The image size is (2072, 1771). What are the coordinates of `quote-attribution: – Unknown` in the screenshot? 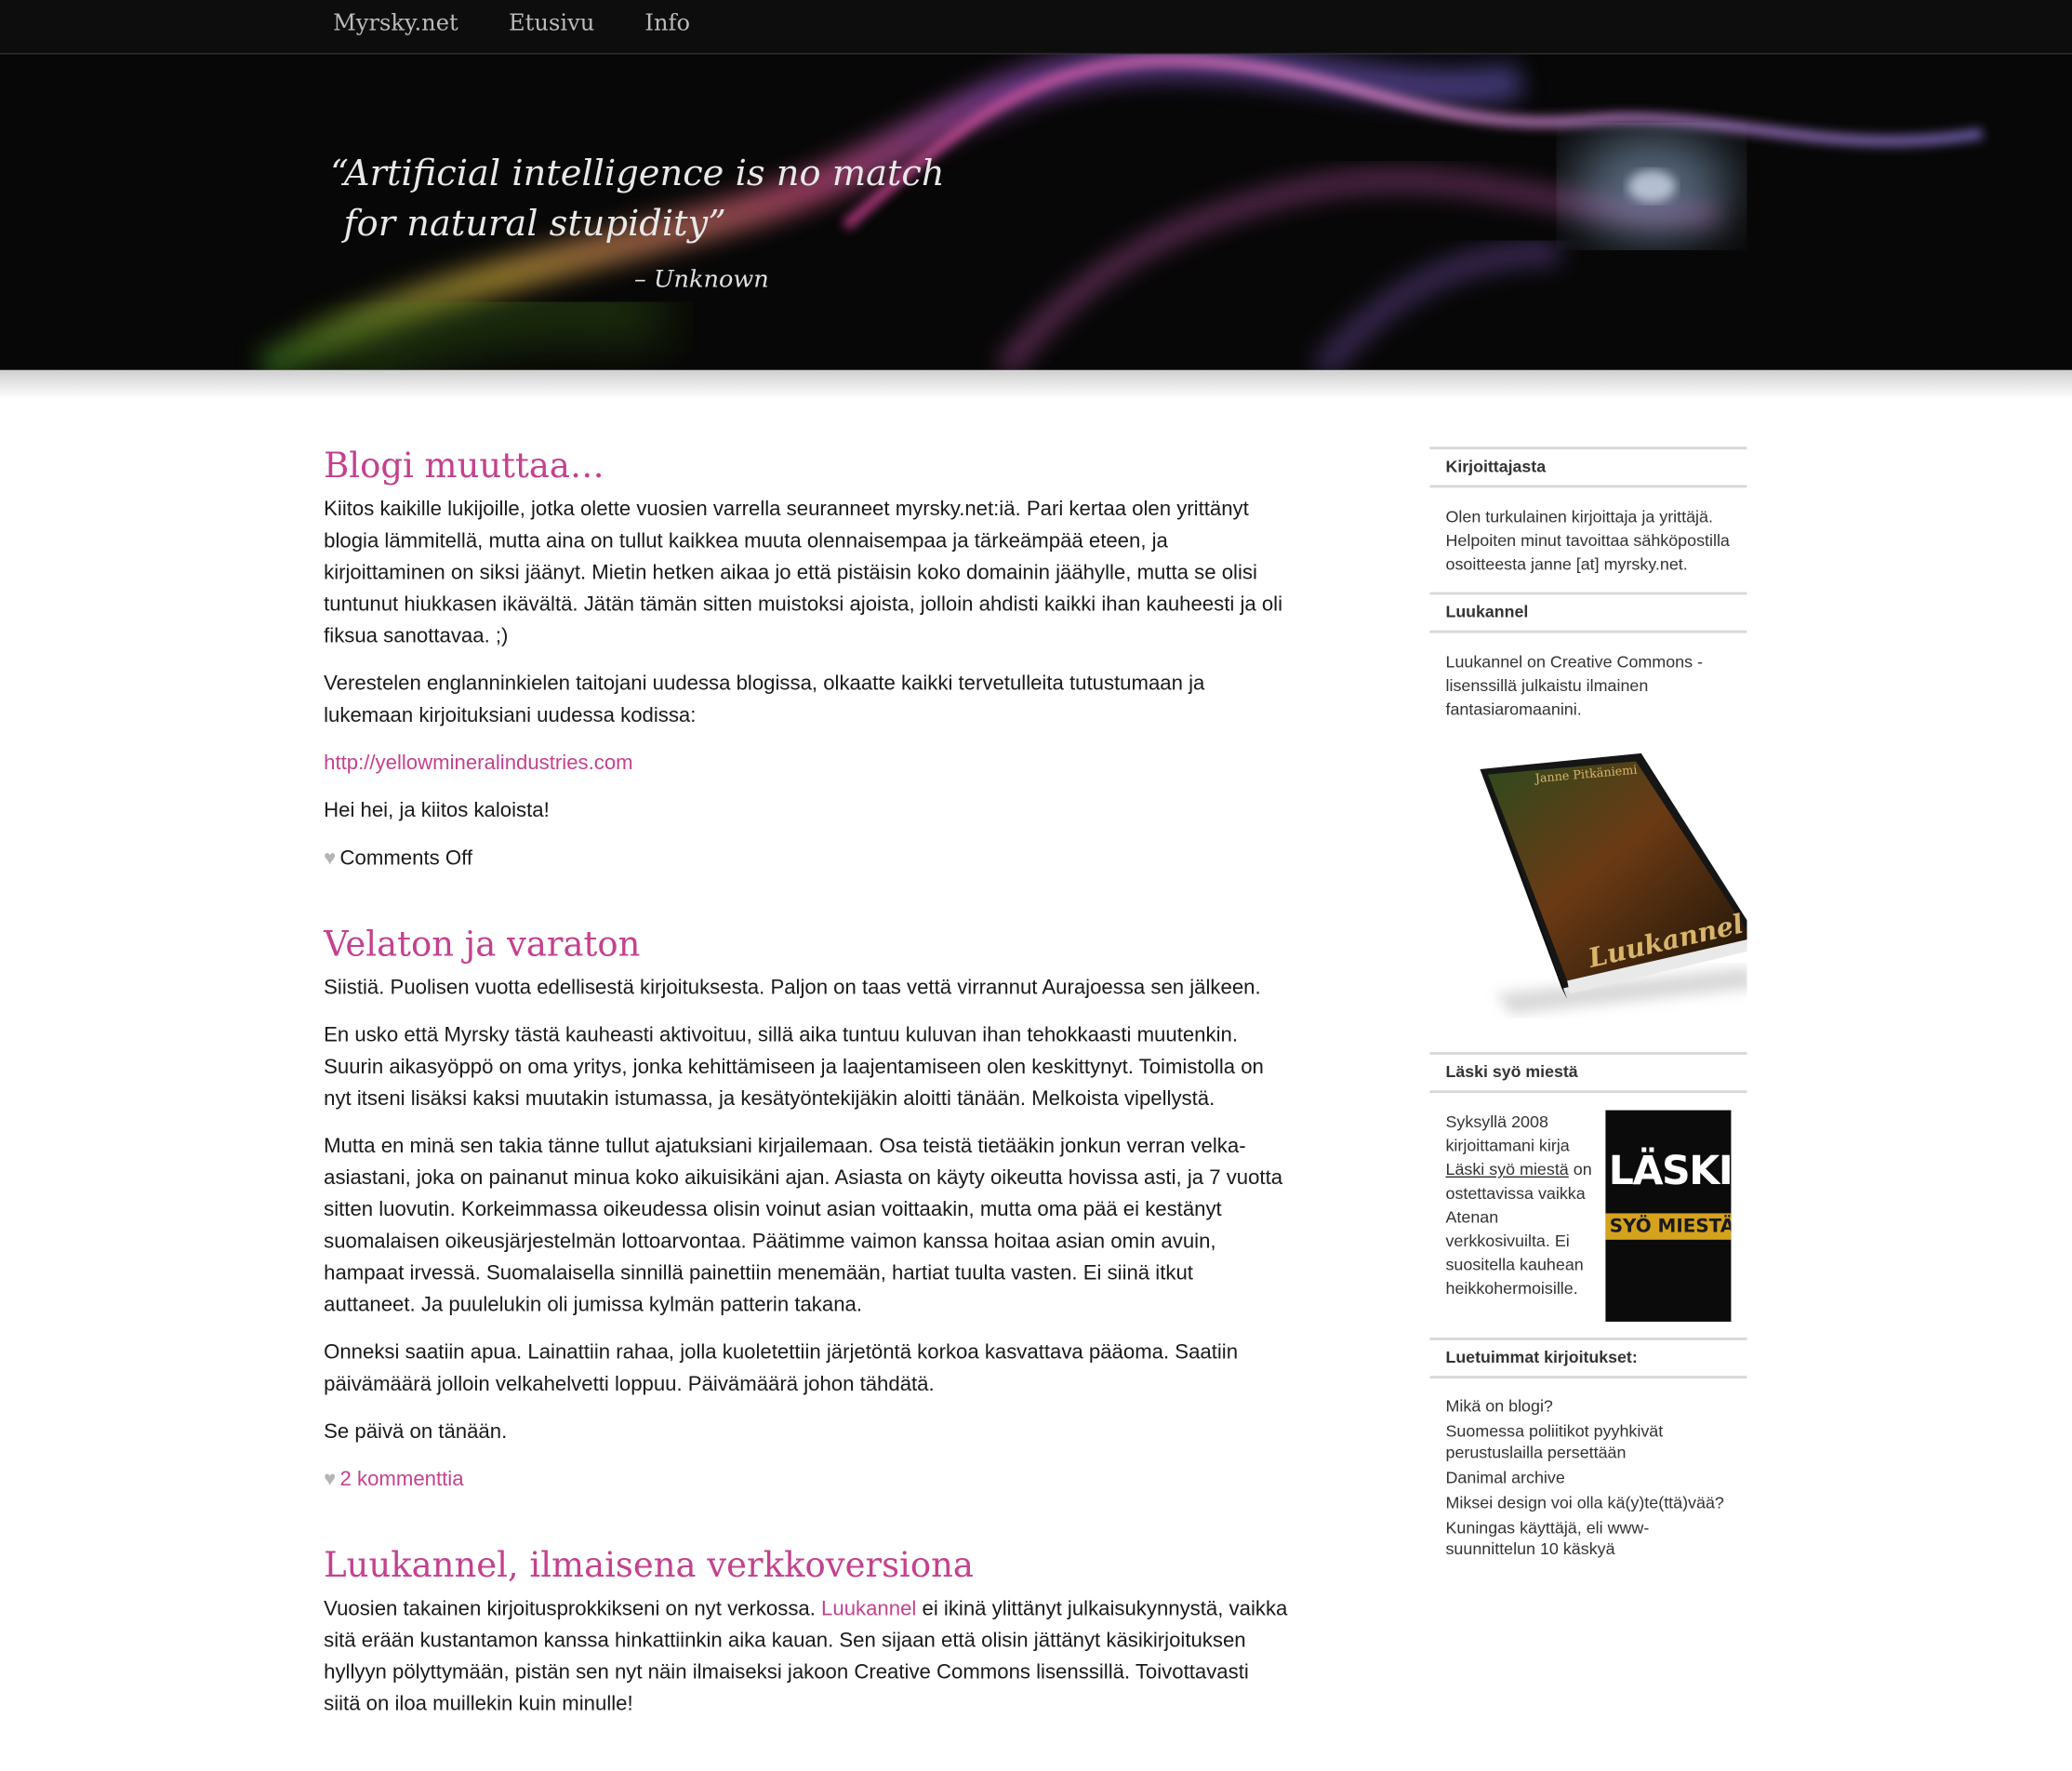 It's located at (701, 280).